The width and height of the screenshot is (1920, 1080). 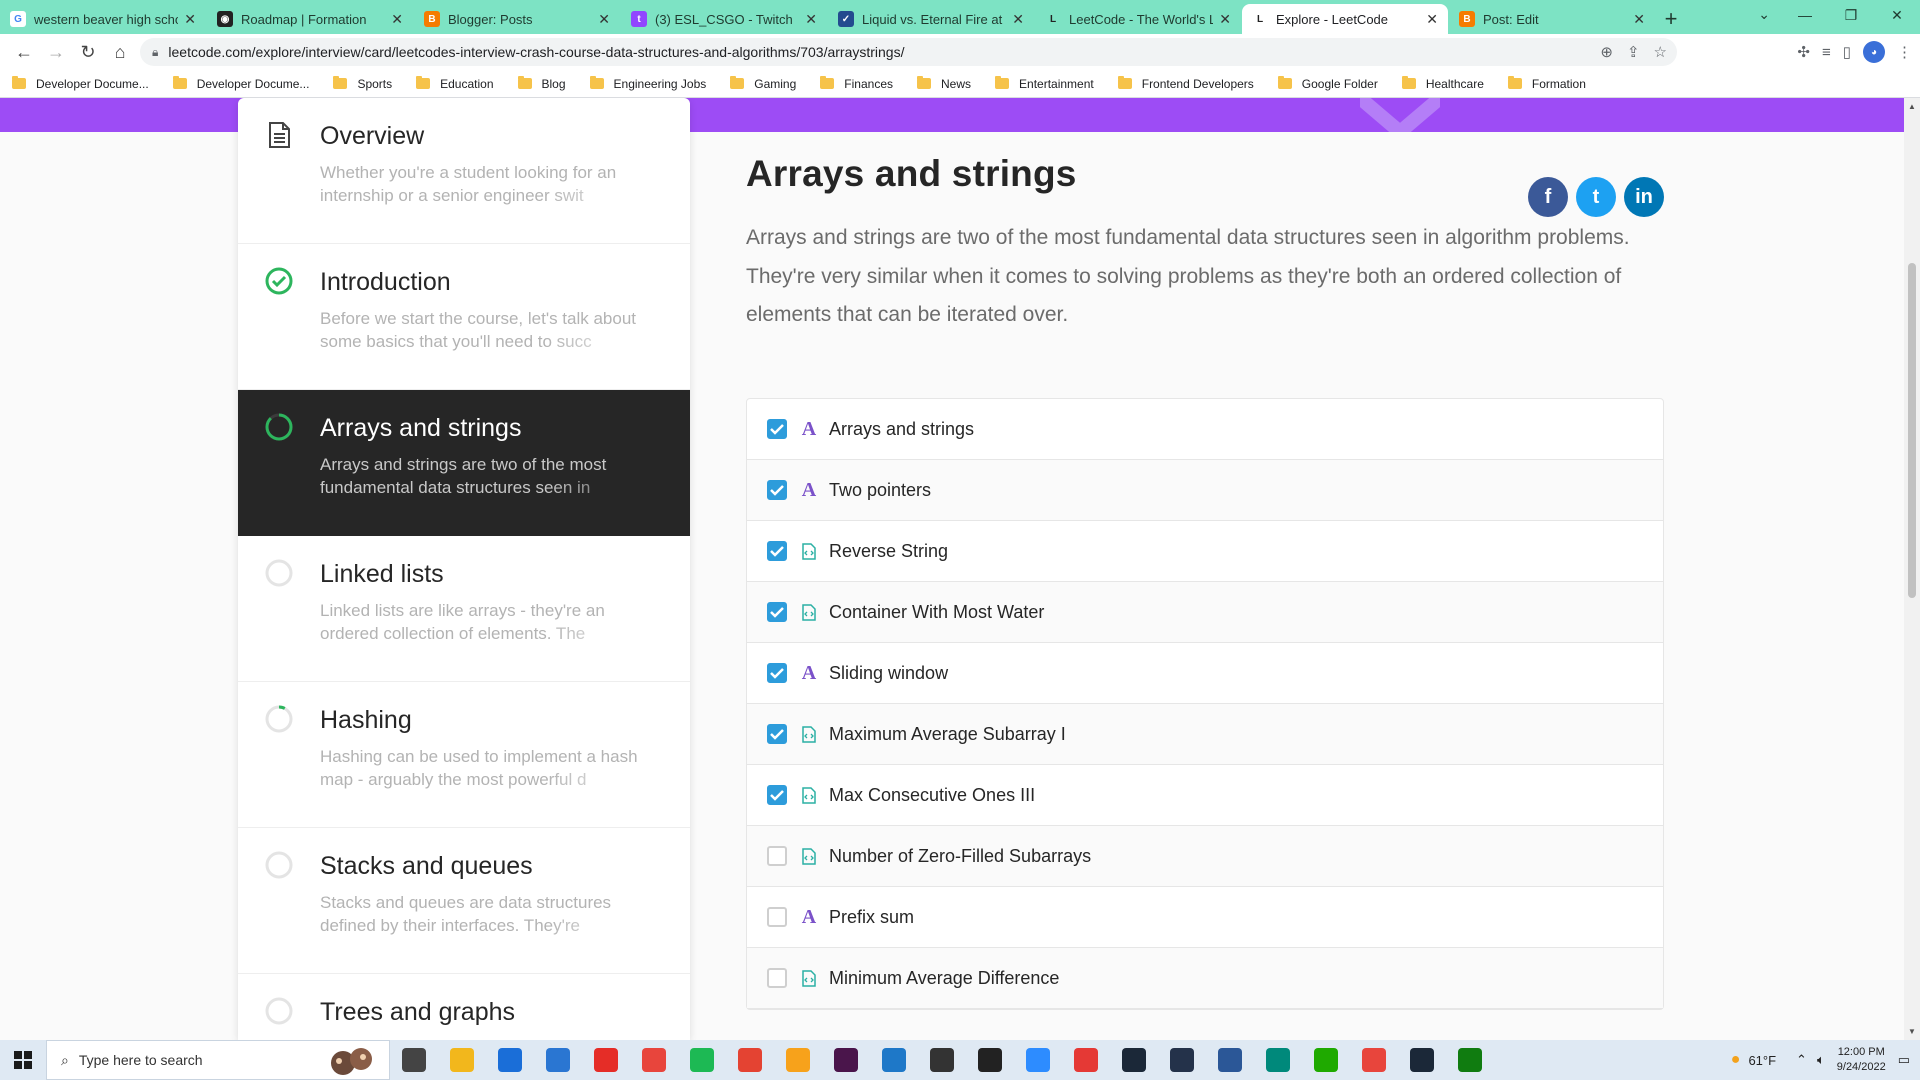 I want to click on reading-list-icon: ≡, so click(x=1826, y=52).